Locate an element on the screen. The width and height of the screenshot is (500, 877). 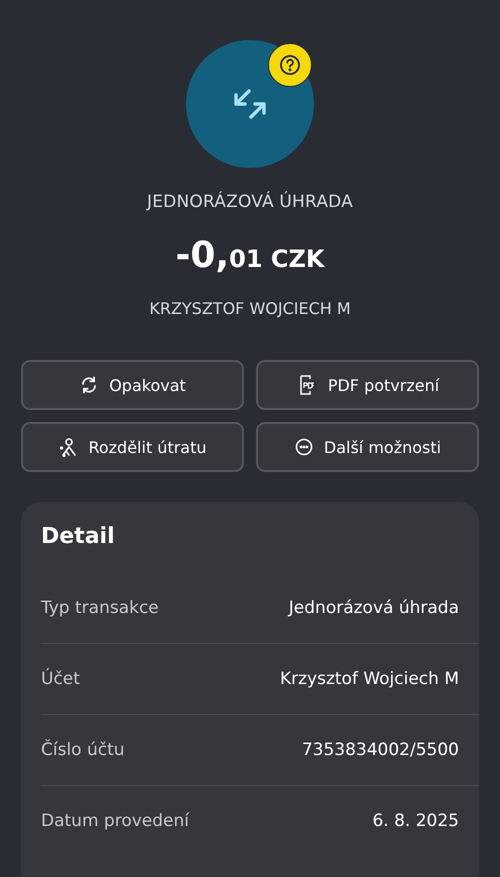
help-badge is located at coordinates (290, 65).